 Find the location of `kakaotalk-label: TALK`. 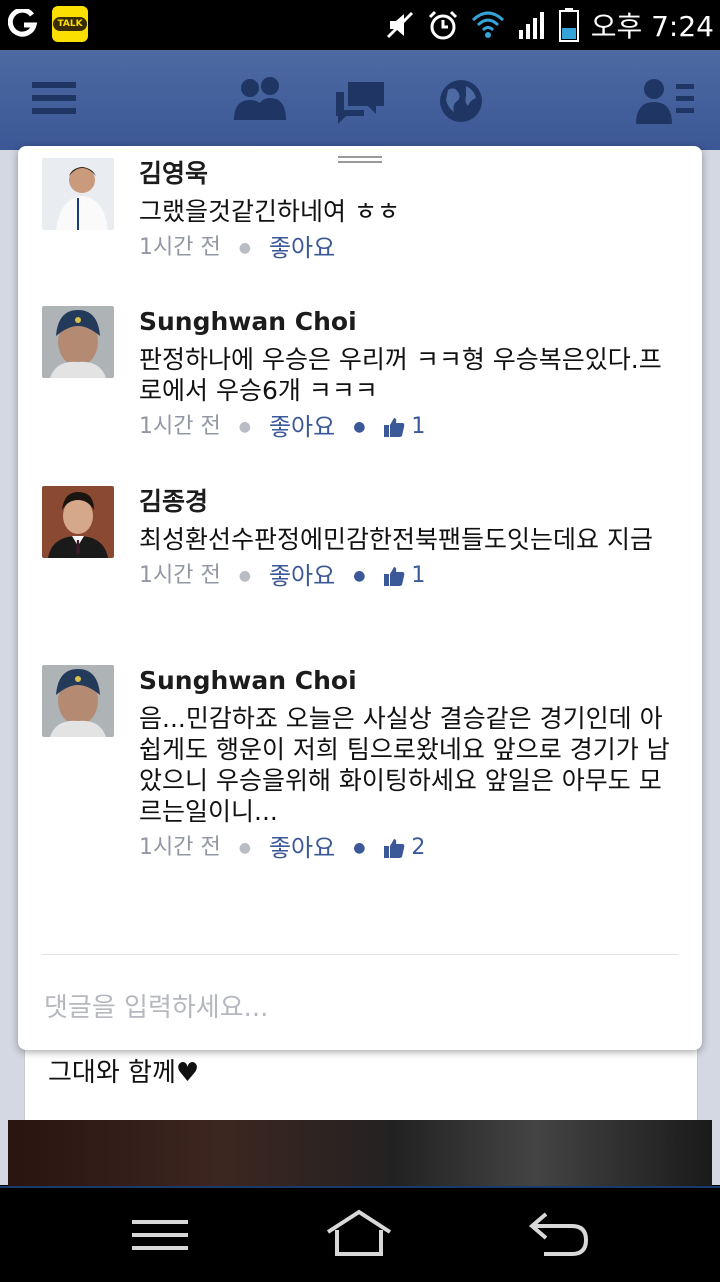

kakaotalk-label: TALK is located at coordinates (70, 24).